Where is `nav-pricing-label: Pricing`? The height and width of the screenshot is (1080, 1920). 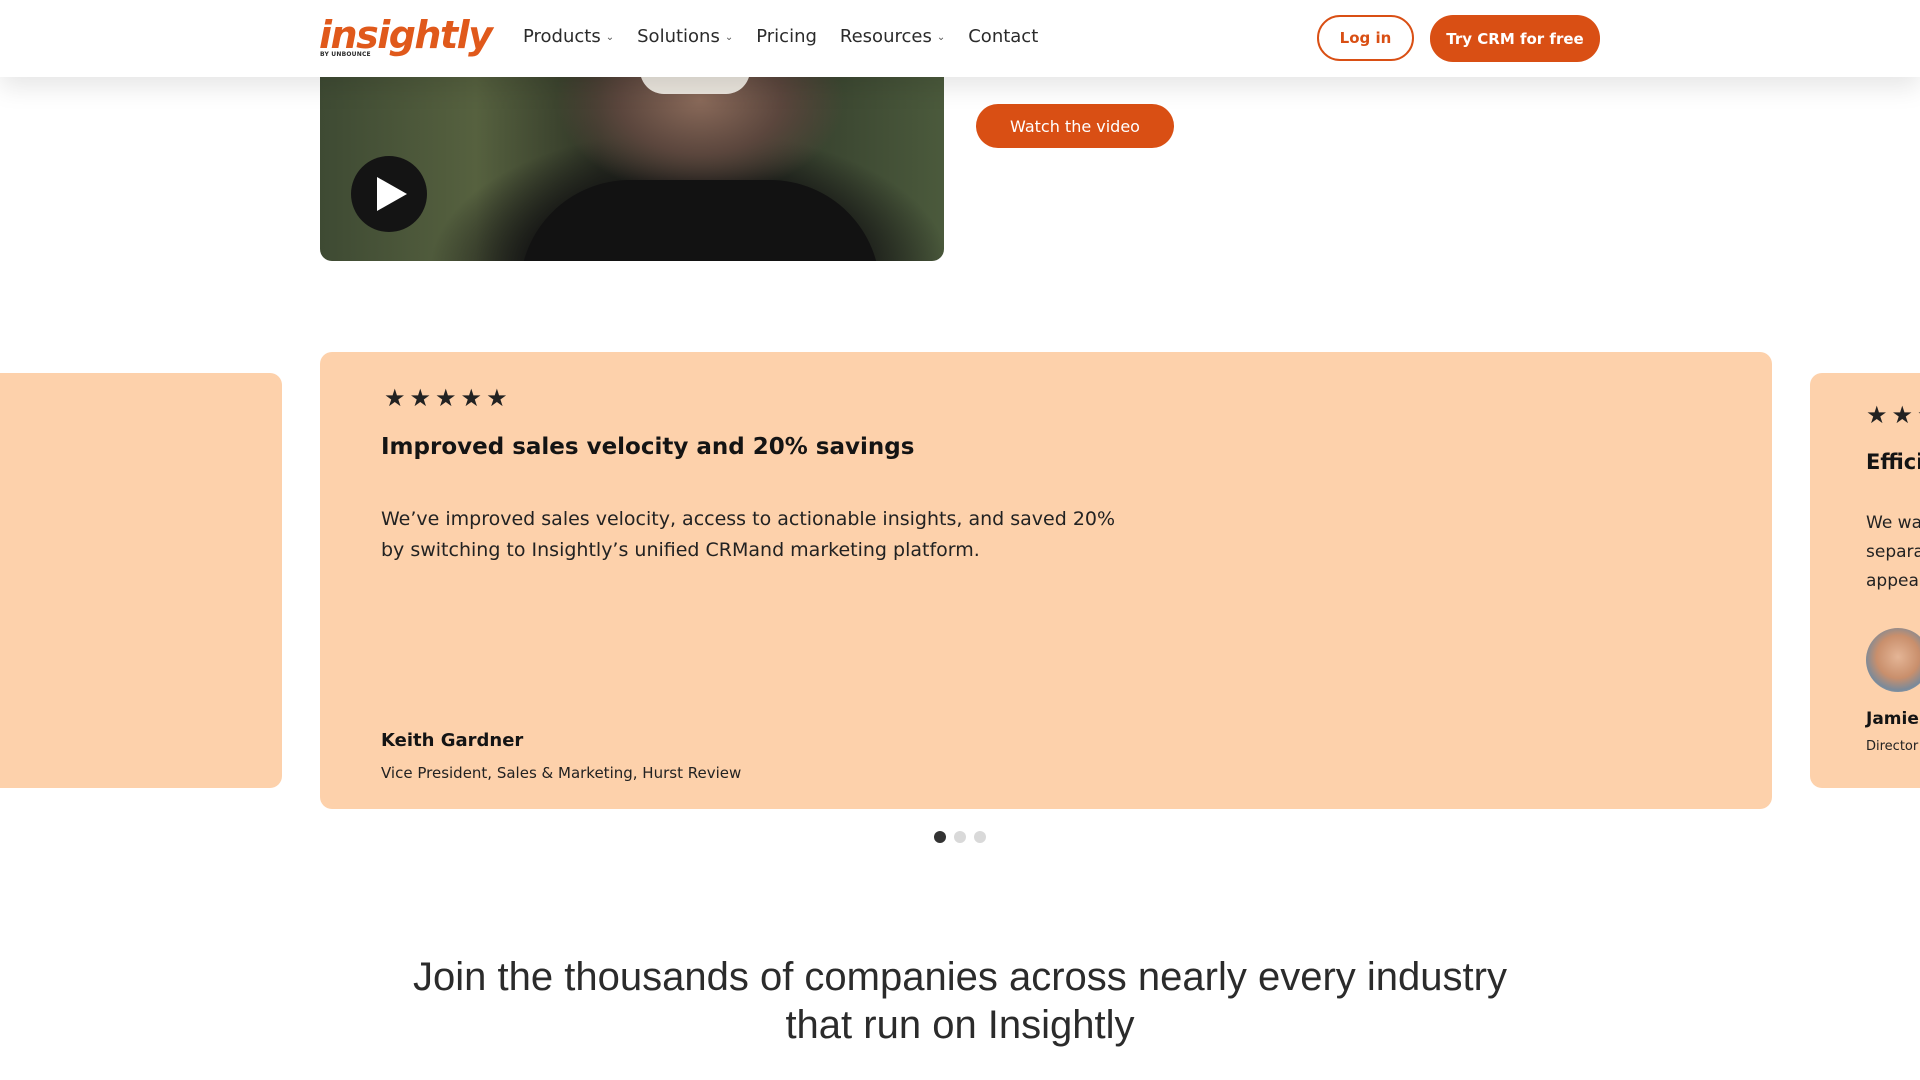 nav-pricing-label: Pricing is located at coordinates (786, 36).